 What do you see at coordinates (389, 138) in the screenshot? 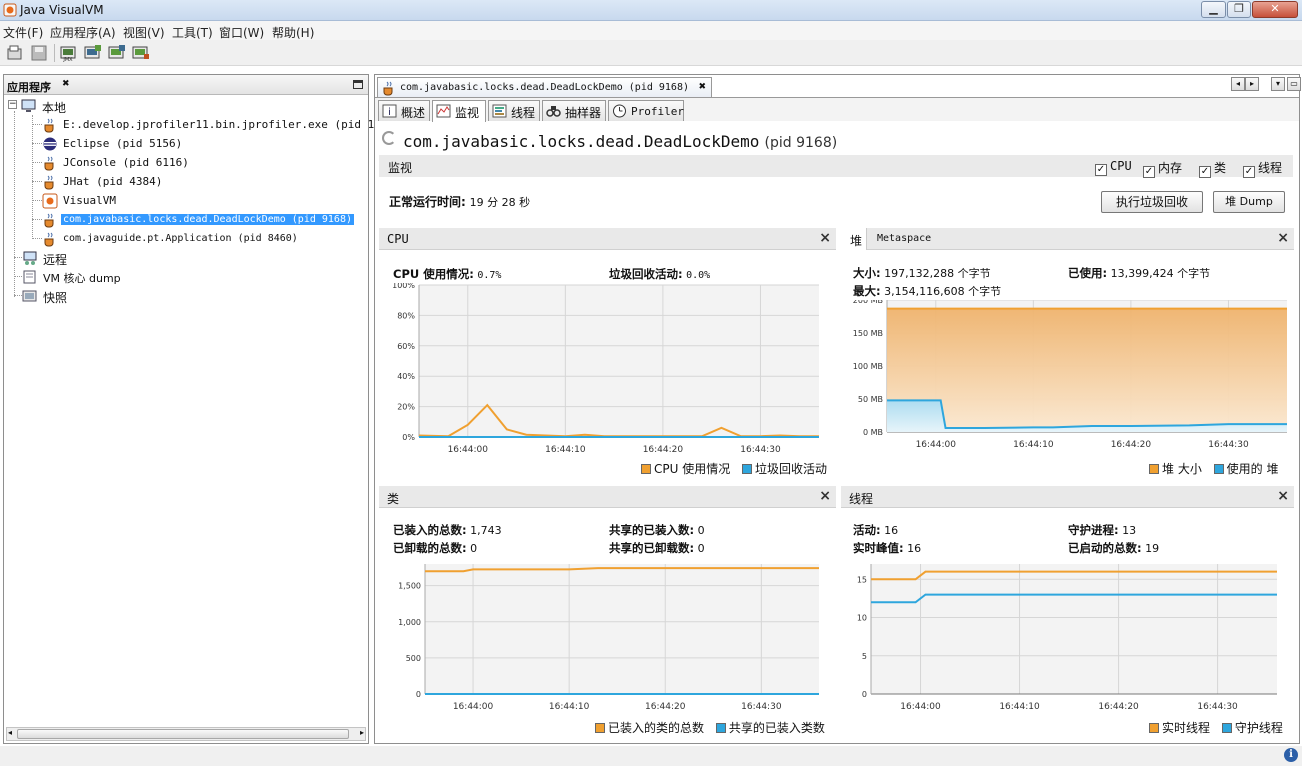
I see `loading-spinner-icon` at bounding box center [389, 138].